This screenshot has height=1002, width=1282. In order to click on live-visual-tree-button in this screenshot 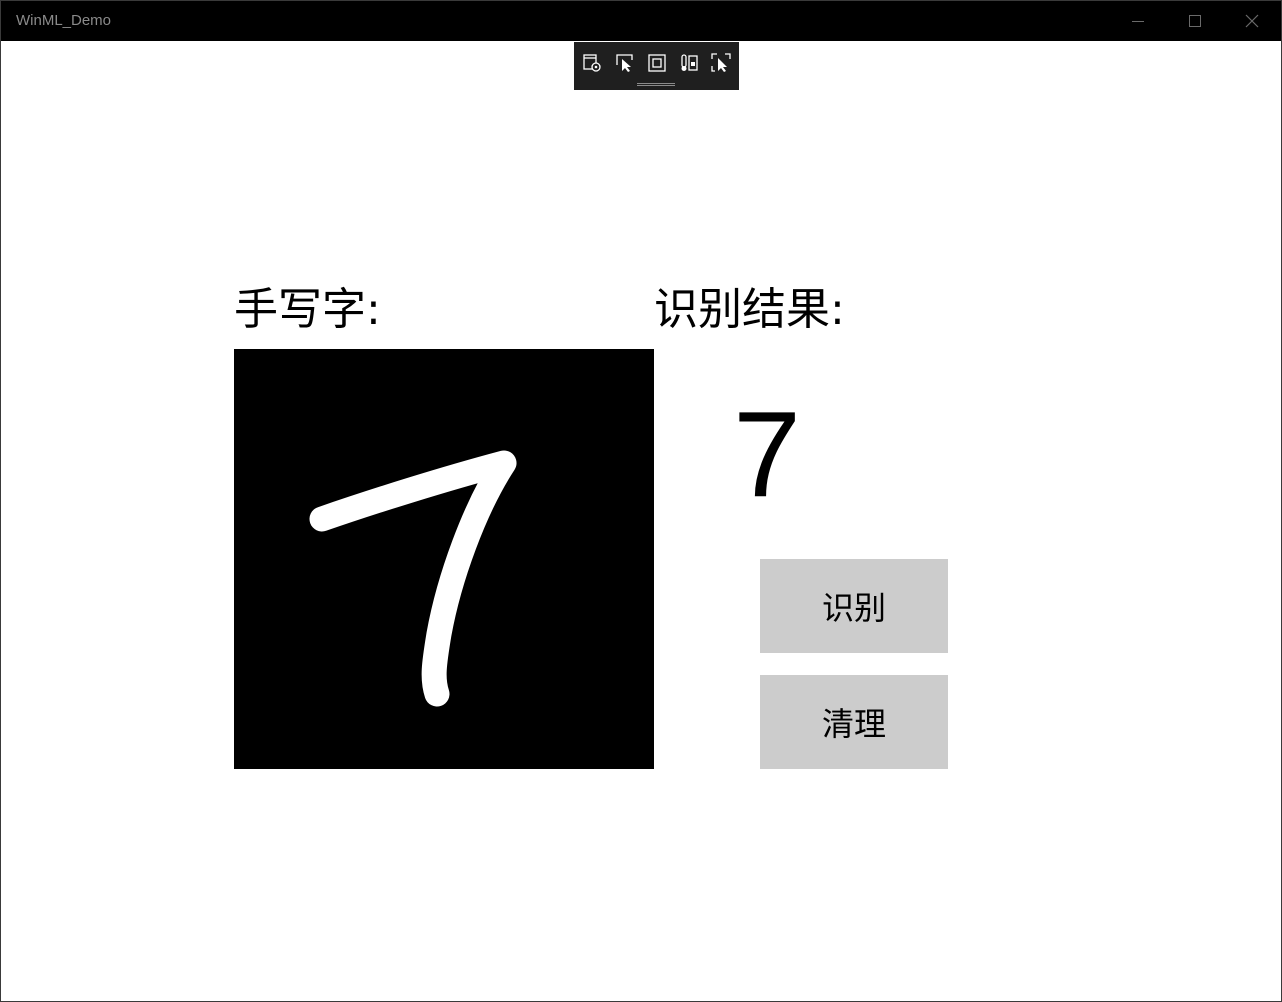, I will do `click(592, 63)`.